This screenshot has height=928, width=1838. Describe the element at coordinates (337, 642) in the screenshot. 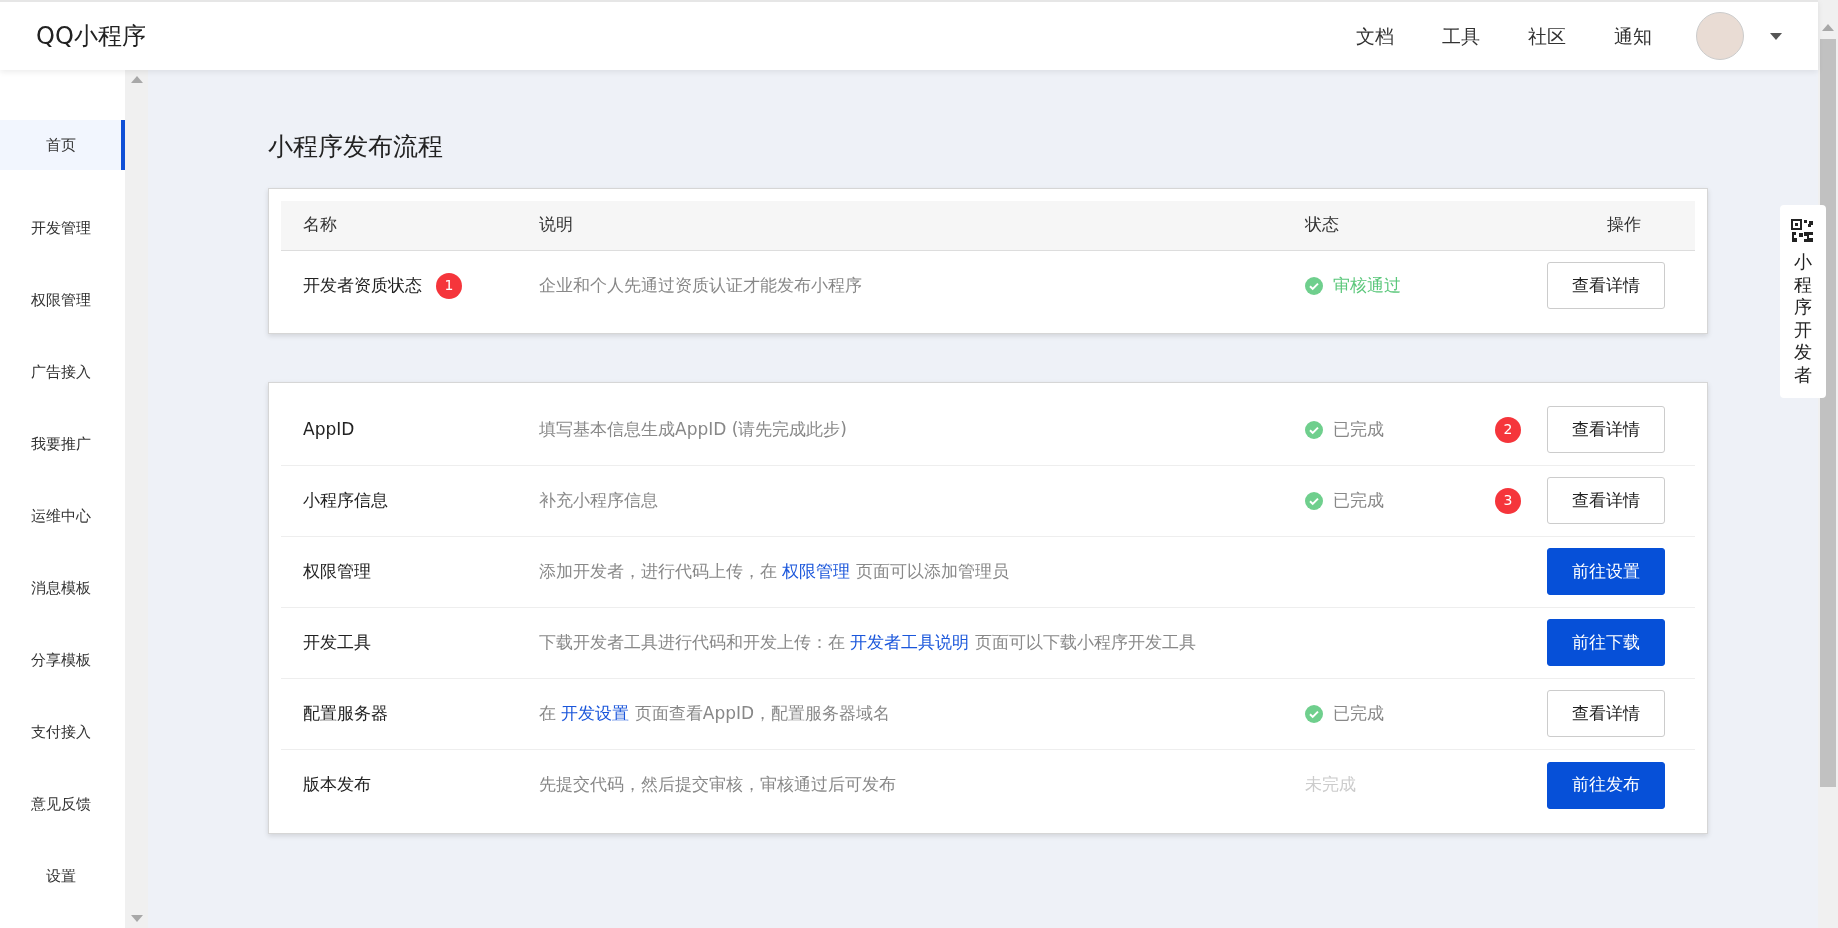

I see `row-name: 开发工具` at that location.